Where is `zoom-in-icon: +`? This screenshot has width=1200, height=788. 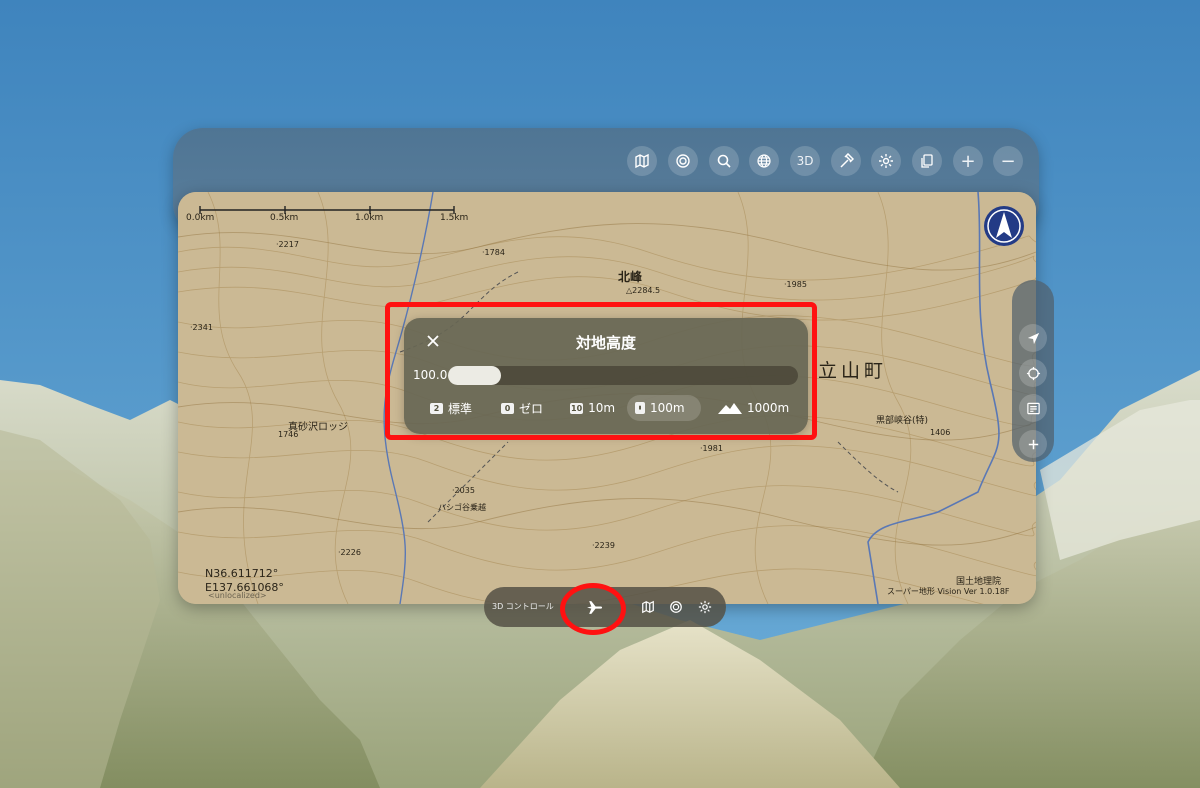 zoom-in-icon: + is located at coordinates (968, 161).